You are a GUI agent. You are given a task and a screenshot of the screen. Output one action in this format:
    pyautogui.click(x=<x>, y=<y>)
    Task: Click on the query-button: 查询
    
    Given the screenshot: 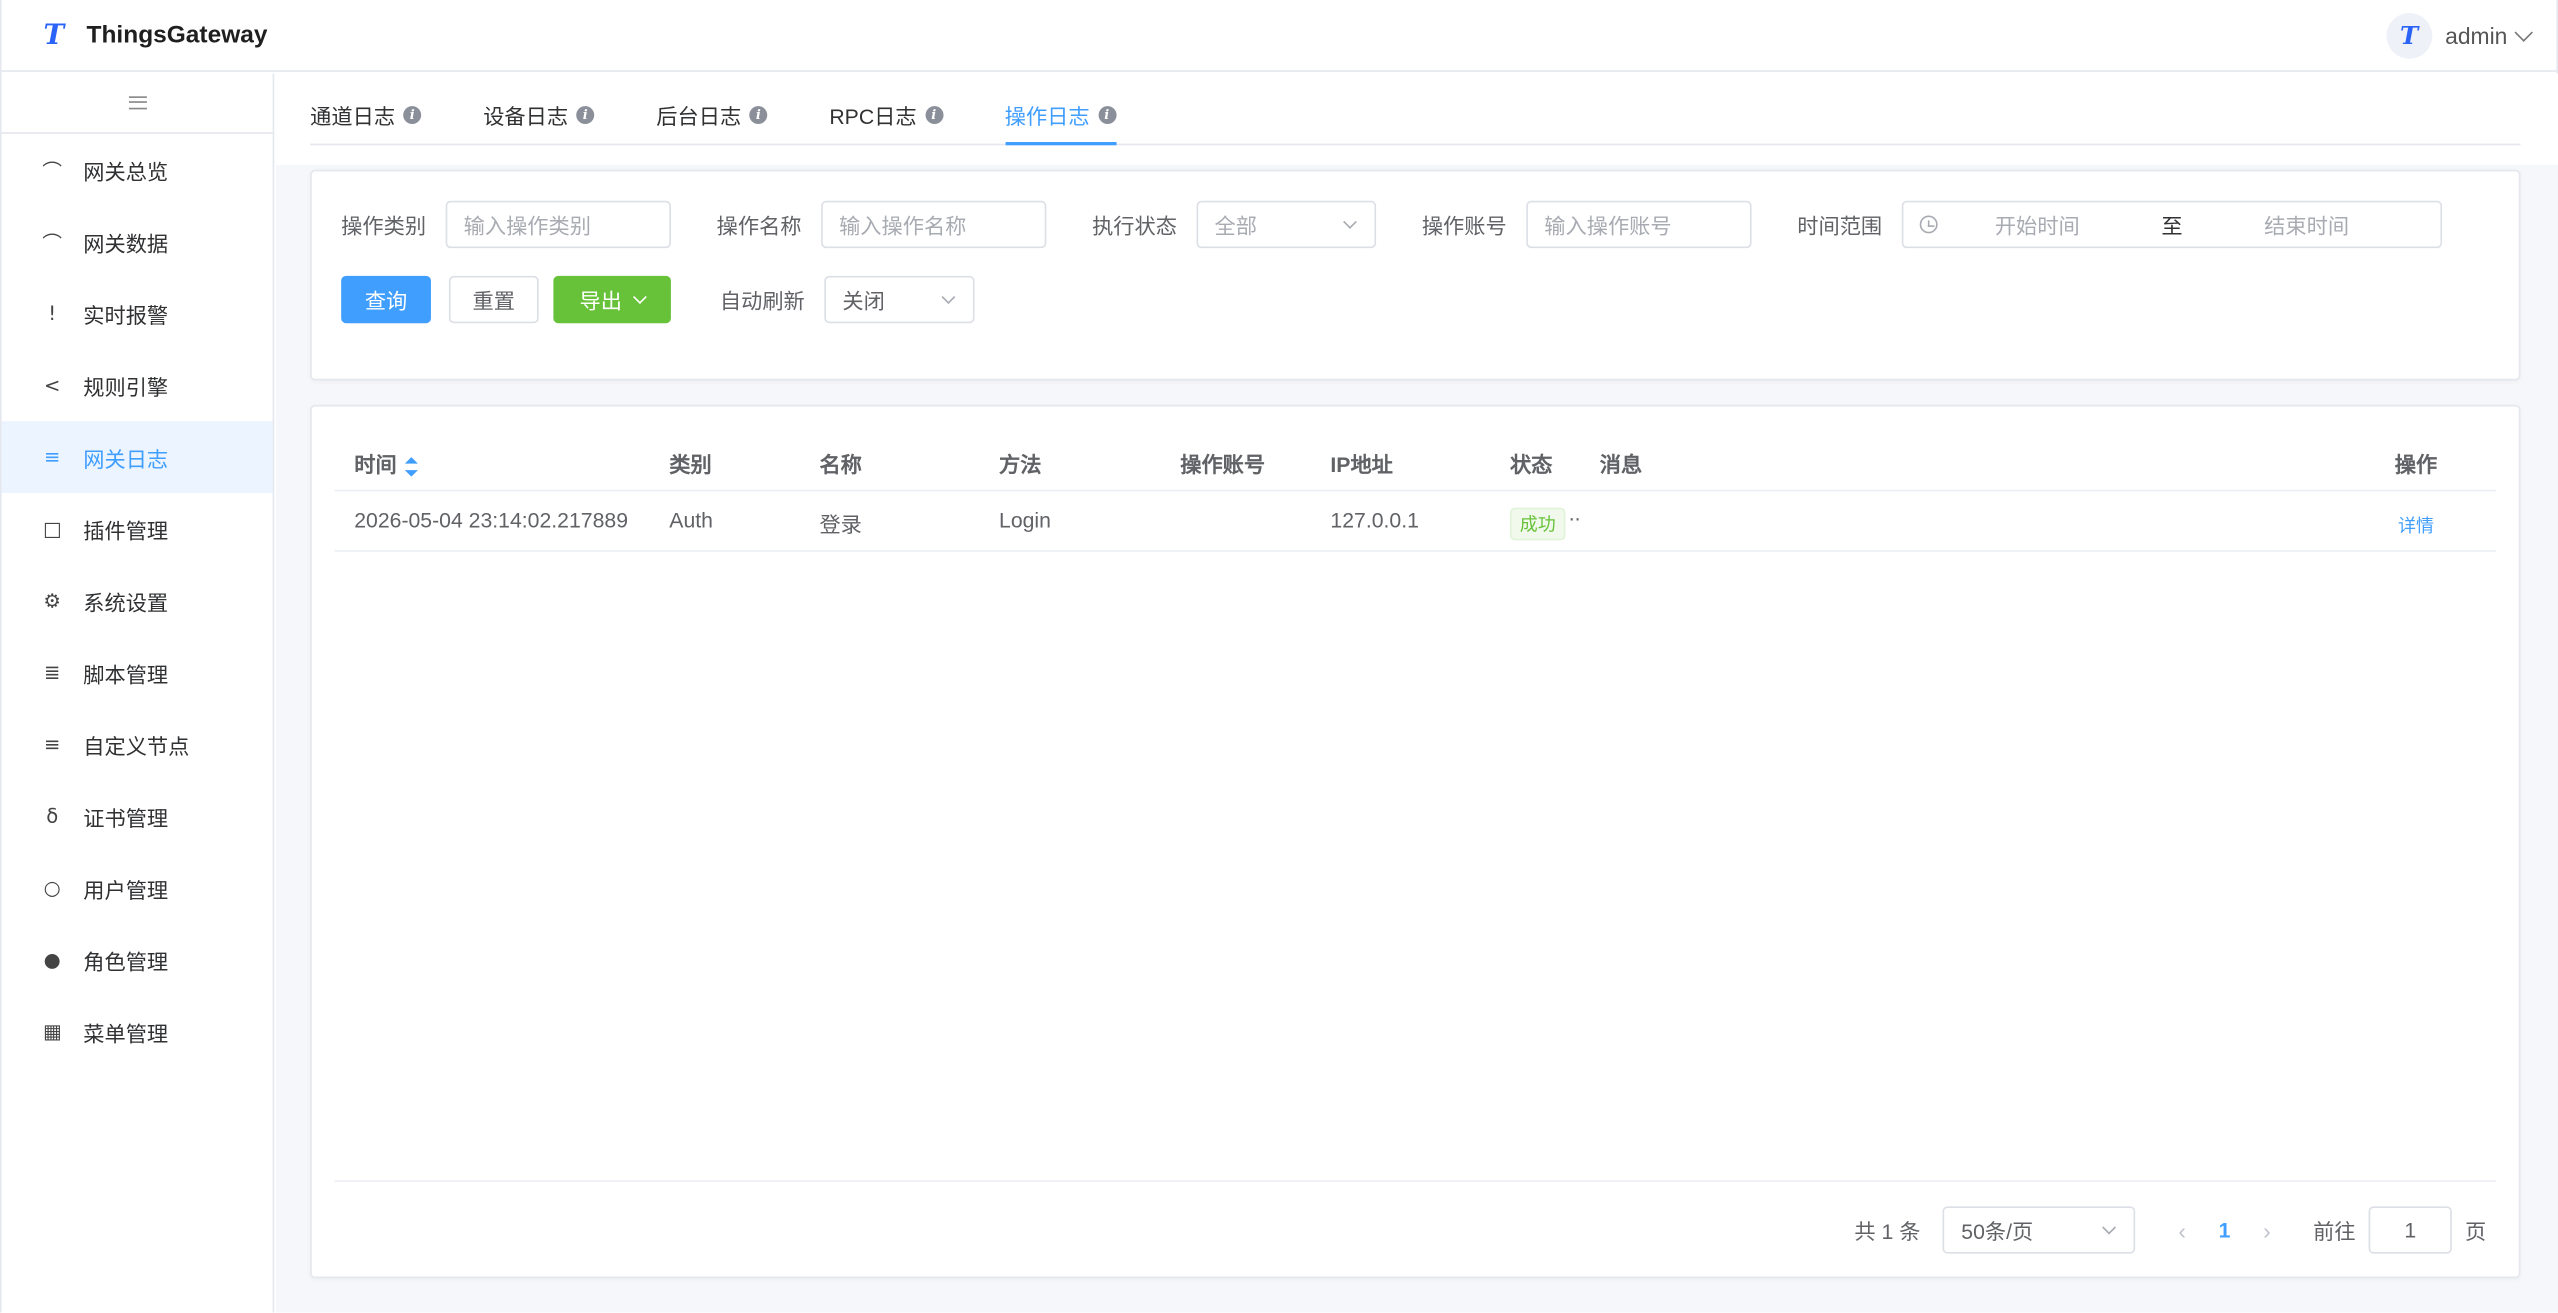 What is the action you would take?
    pyautogui.click(x=386, y=299)
    